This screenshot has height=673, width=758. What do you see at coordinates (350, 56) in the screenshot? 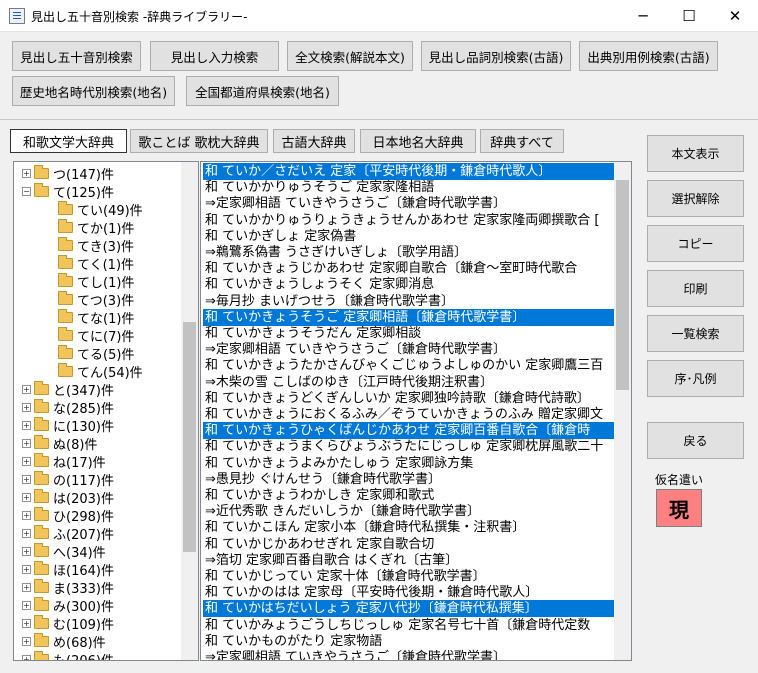
I see `fulltext-search-button: 全文検索(解説本文)` at bounding box center [350, 56].